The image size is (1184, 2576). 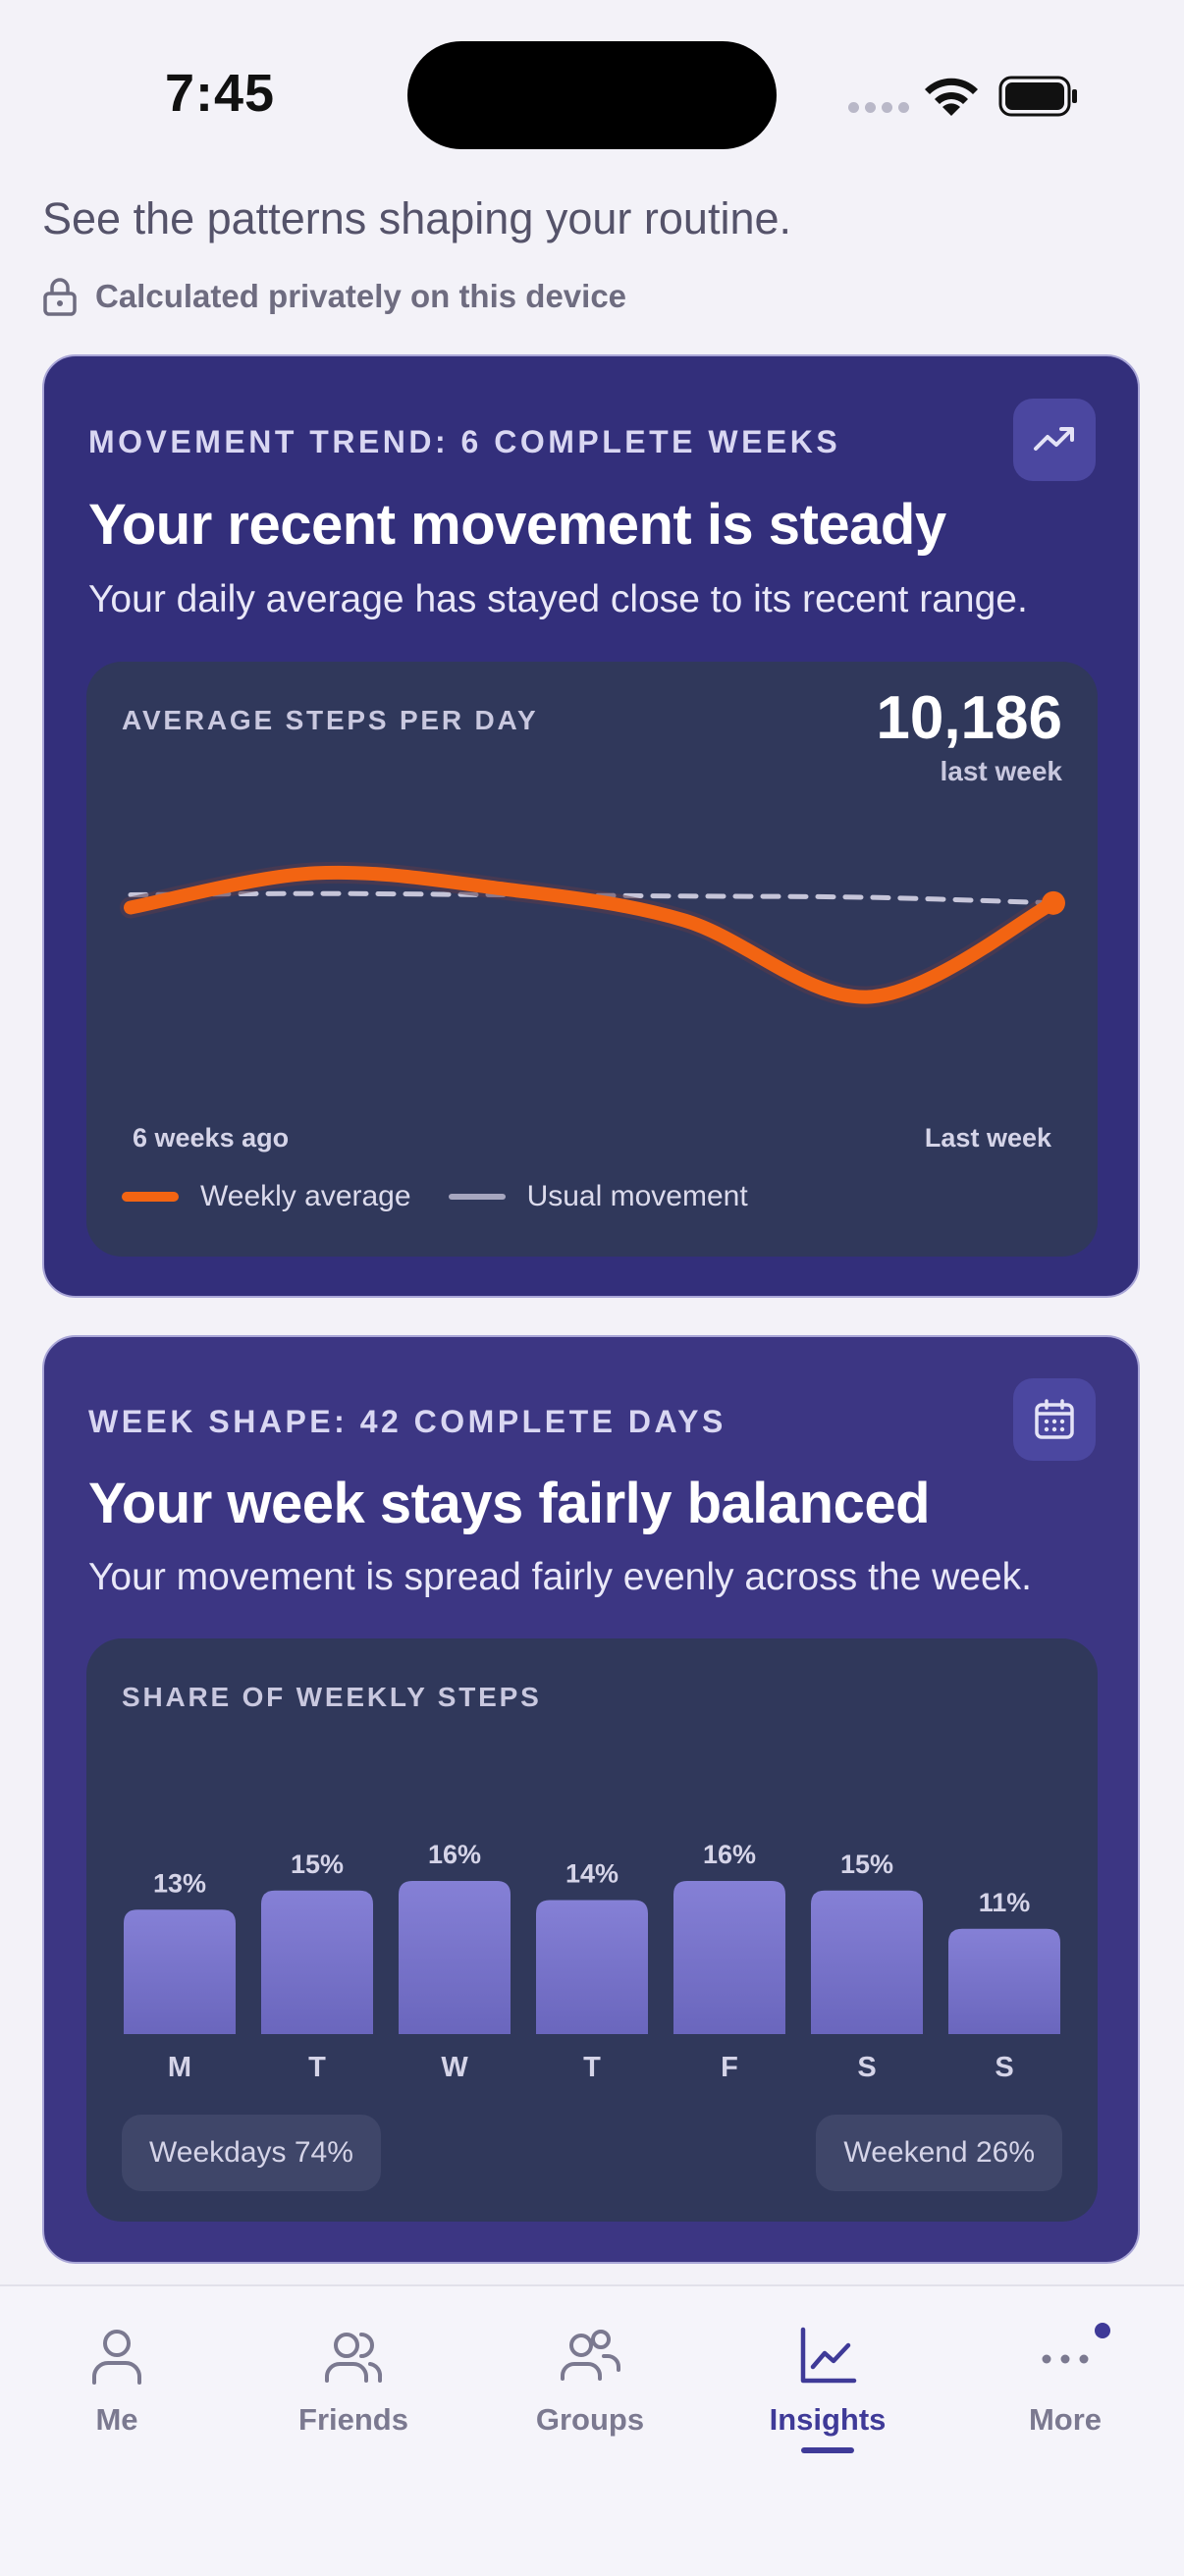 What do you see at coordinates (1065, 2359) in the screenshot?
I see `more-dots-icon` at bounding box center [1065, 2359].